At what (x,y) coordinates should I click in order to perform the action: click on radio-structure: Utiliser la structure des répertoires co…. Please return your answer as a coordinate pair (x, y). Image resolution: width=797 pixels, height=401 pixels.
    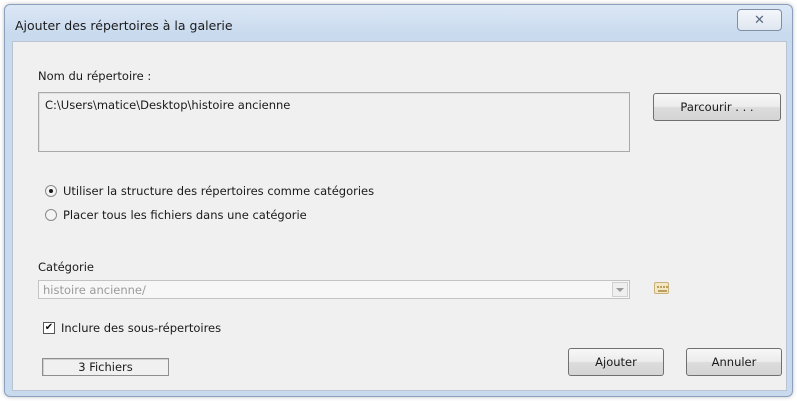
    Looking at the image, I should click on (209, 191).